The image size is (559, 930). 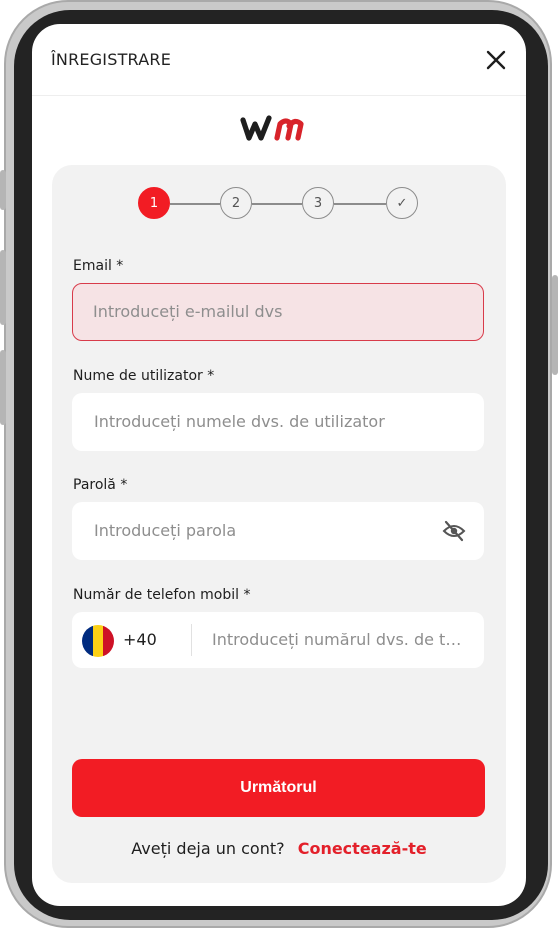 What do you see at coordinates (278, 531) in the screenshot?
I see `password-field: Introduceți parola` at bounding box center [278, 531].